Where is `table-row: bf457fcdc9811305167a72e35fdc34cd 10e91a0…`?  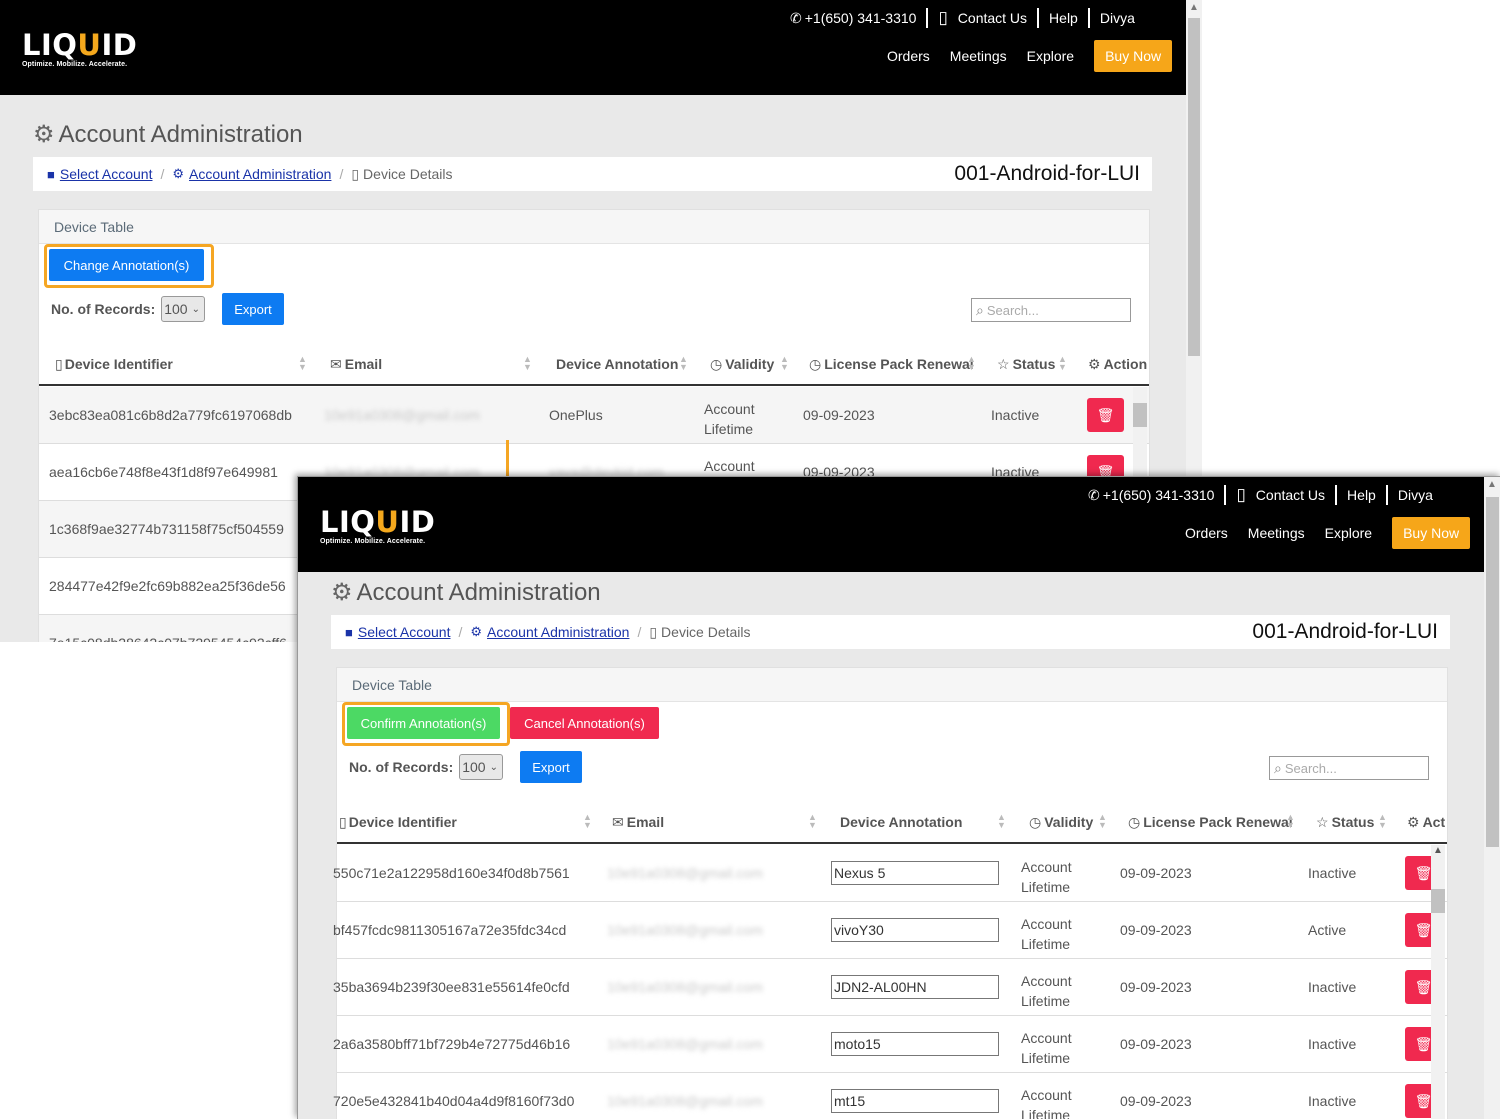 table-row: bf457fcdc9811305167a72e35fdc34cd 10e91a0… is located at coordinates (890, 930).